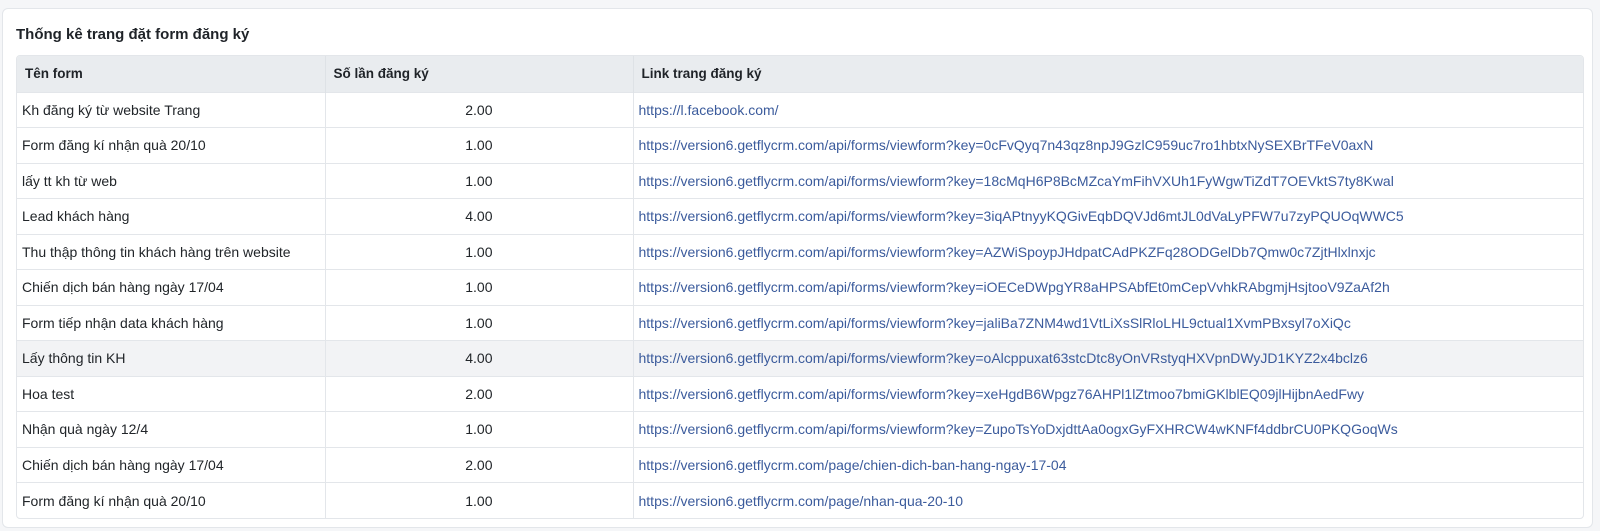  I want to click on registration-link: https://l.facebook.com/, so click(709, 110).